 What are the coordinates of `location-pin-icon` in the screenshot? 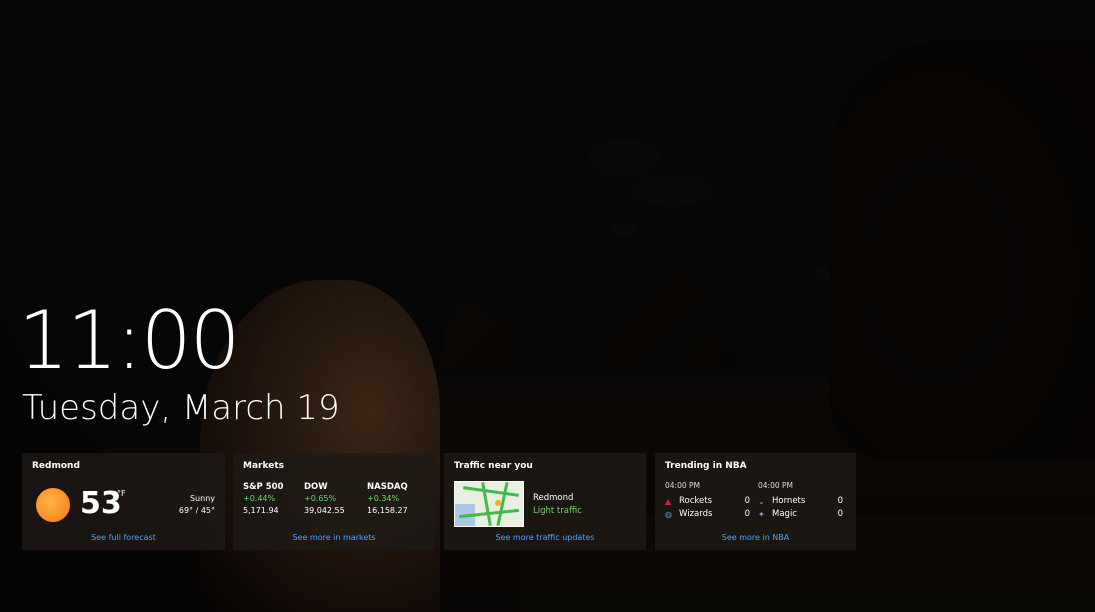 It's located at (498, 503).